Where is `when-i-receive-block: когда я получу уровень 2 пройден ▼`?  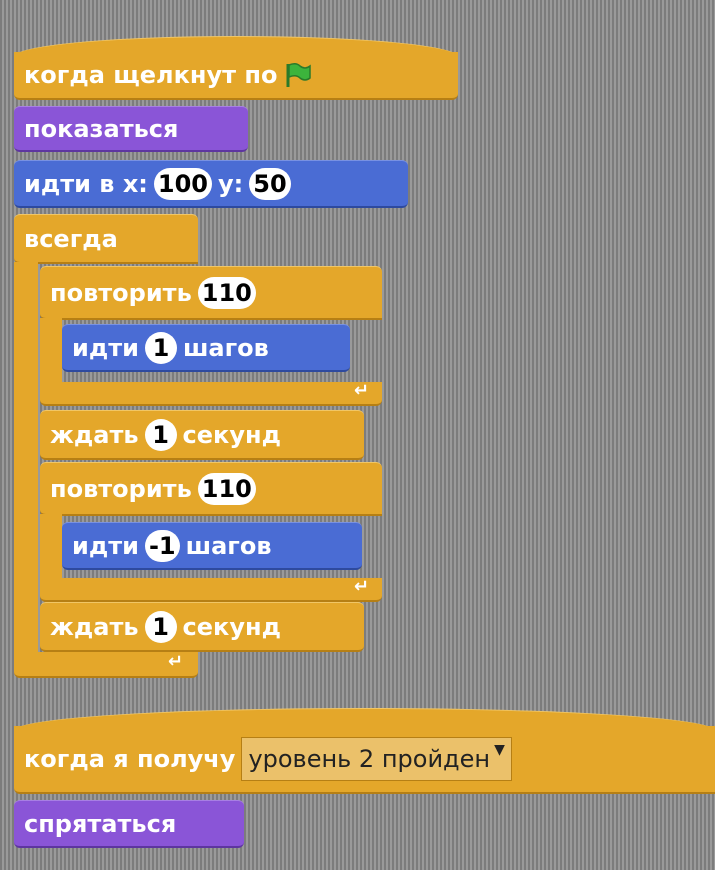 when-i-receive-block: когда я получу уровень 2 пройден ▼ is located at coordinates (364, 760).